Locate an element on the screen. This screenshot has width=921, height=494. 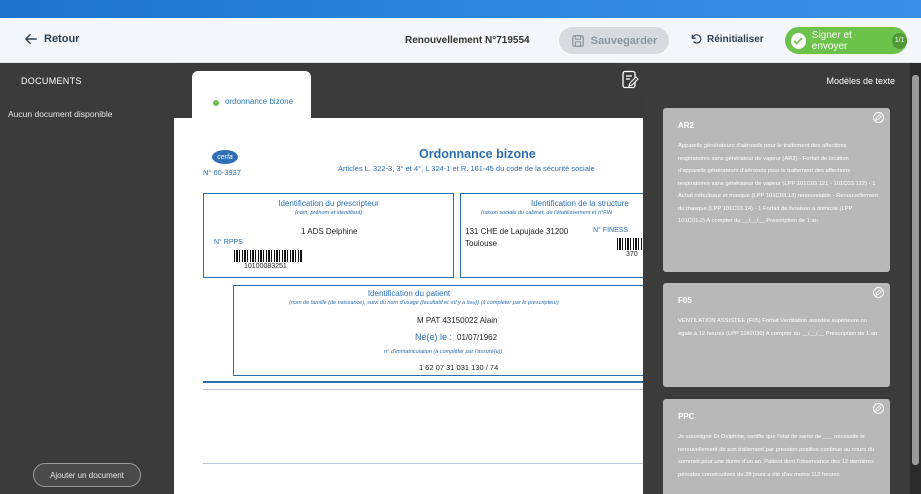
save-button: Sauvegarder is located at coordinates (614, 40).